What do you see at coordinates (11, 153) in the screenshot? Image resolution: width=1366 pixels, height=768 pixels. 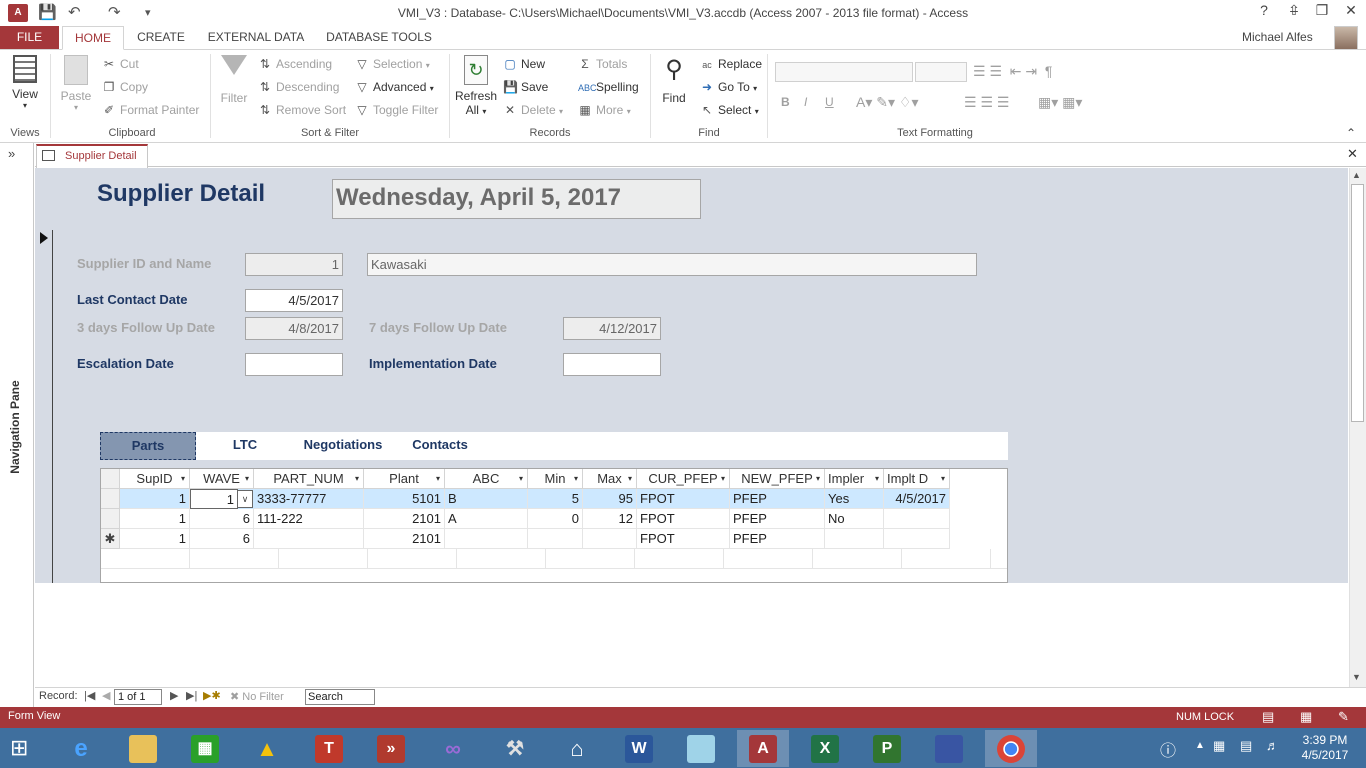 I see `expand-nav-icon: »` at bounding box center [11, 153].